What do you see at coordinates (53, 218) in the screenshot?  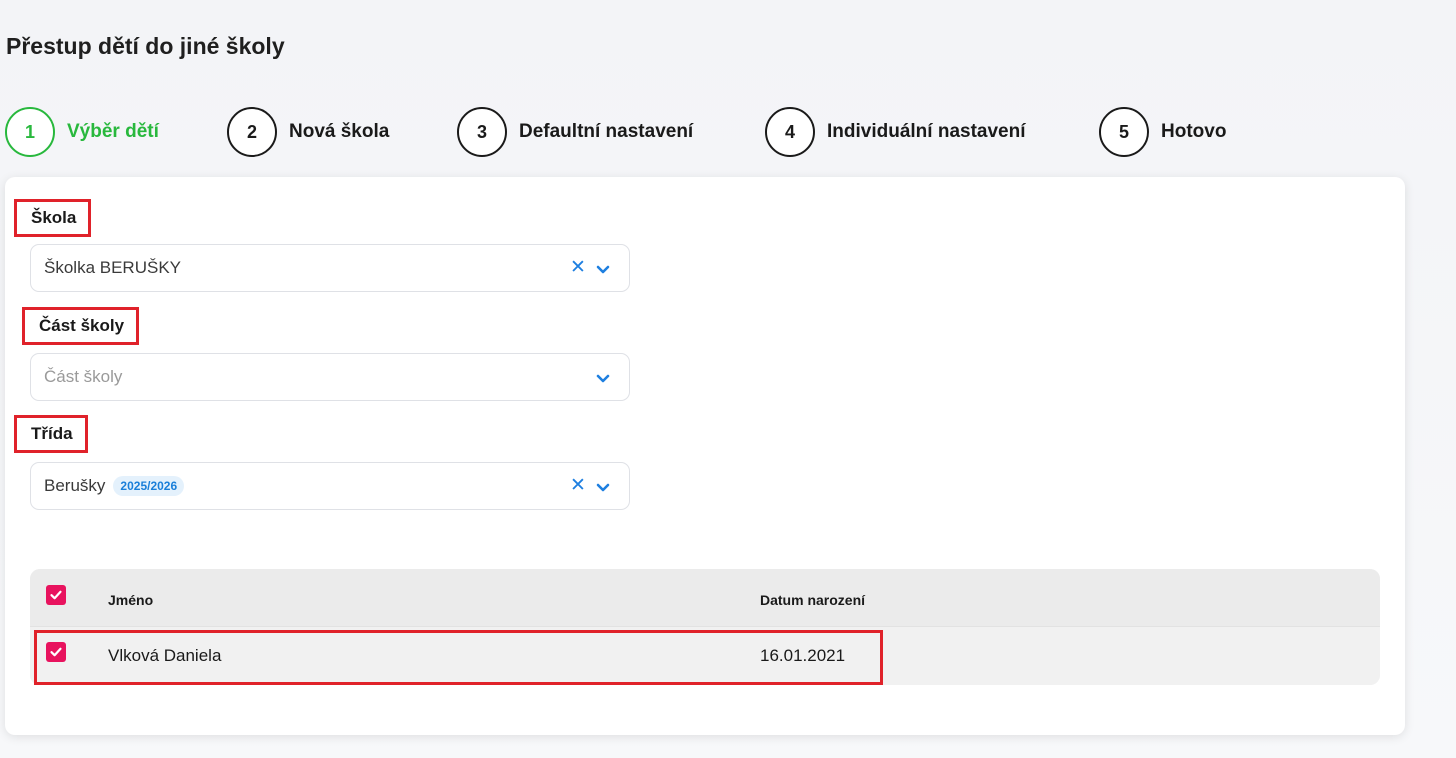 I see `school-label: Škola` at bounding box center [53, 218].